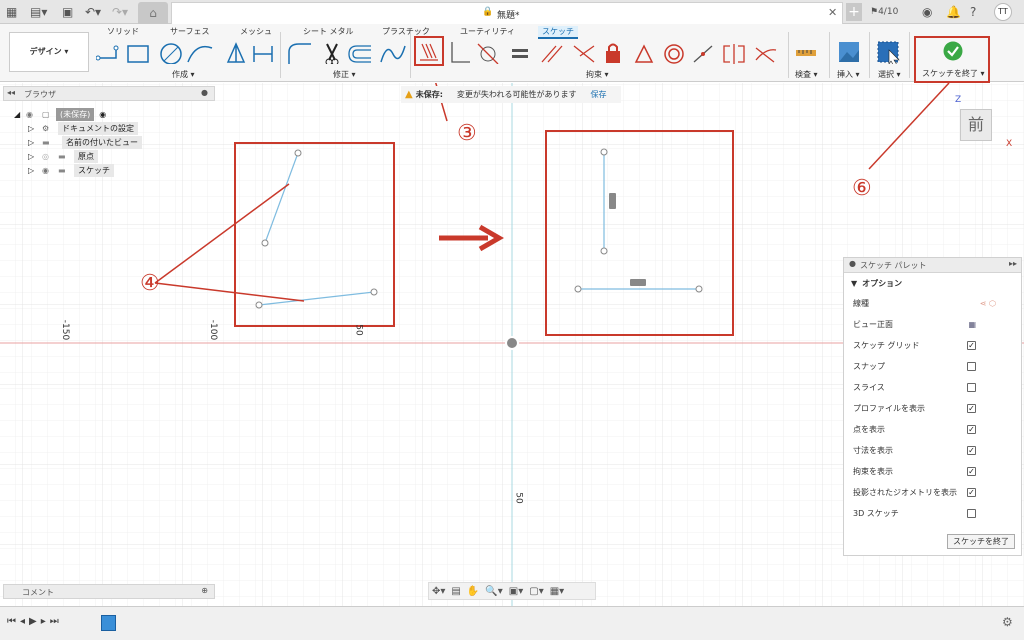 The height and width of the screenshot is (640, 1024). Describe the element at coordinates (988, 303) in the screenshot. I see `linetype-icon: ⋖ ⬡` at that location.